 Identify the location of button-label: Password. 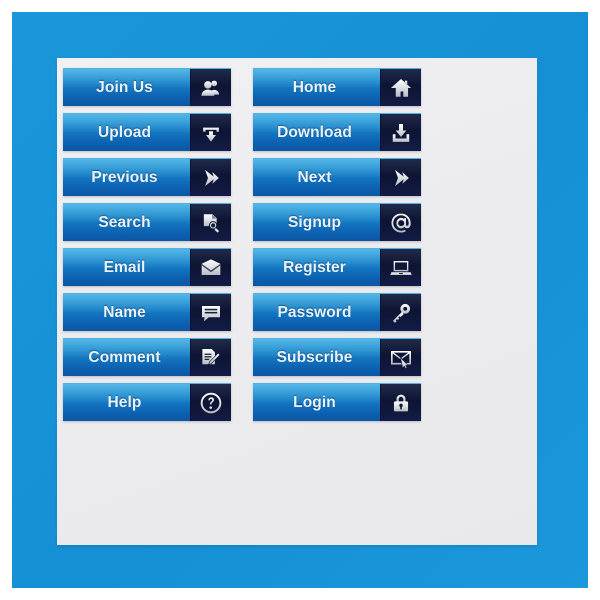
(316, 312).